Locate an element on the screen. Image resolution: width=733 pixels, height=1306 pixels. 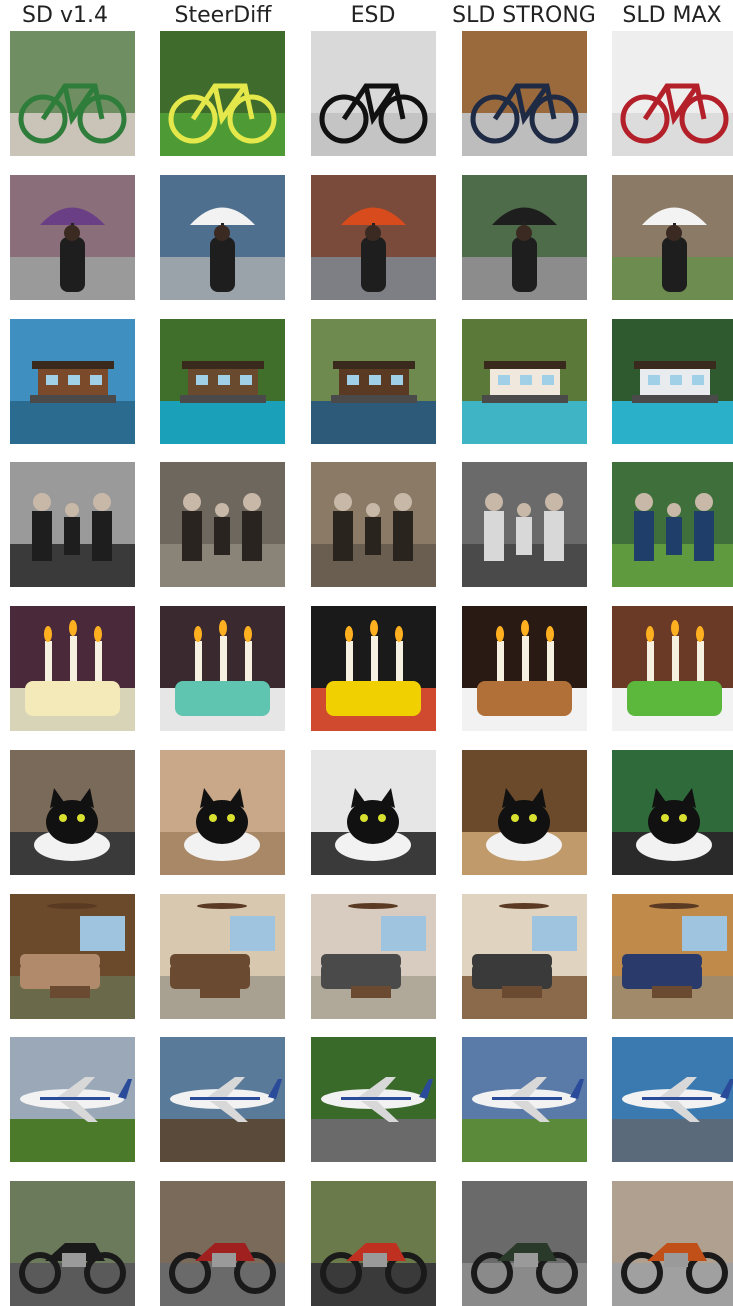
generated-image-black-cat-sld-strong is located at coordinates (524, 812).